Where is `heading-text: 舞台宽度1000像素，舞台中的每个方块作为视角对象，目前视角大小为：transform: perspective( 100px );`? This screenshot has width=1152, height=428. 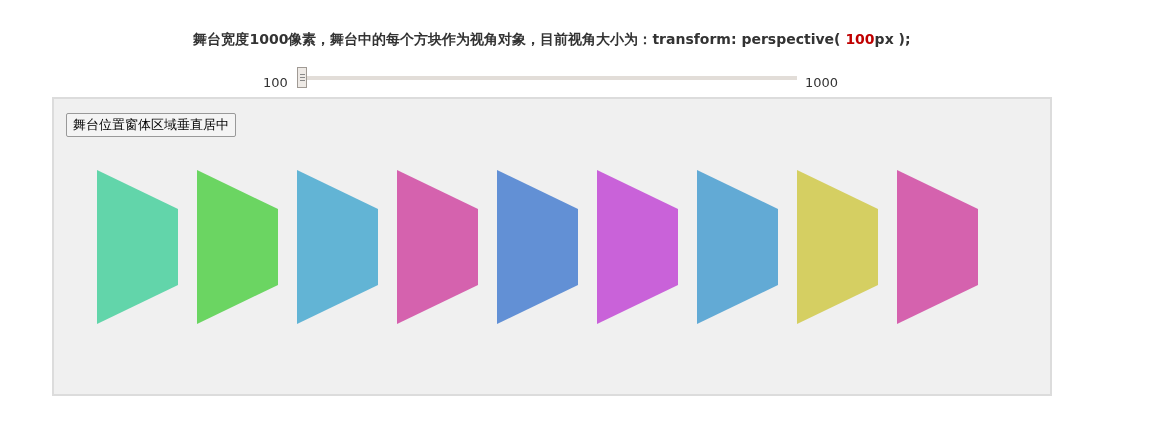 heading-text: 舞台宽度1000像素，舞台中的每个方块作为视角对象，目前视角大小为：transform: perspective( 100px ); is located at coordinates (552, 39).